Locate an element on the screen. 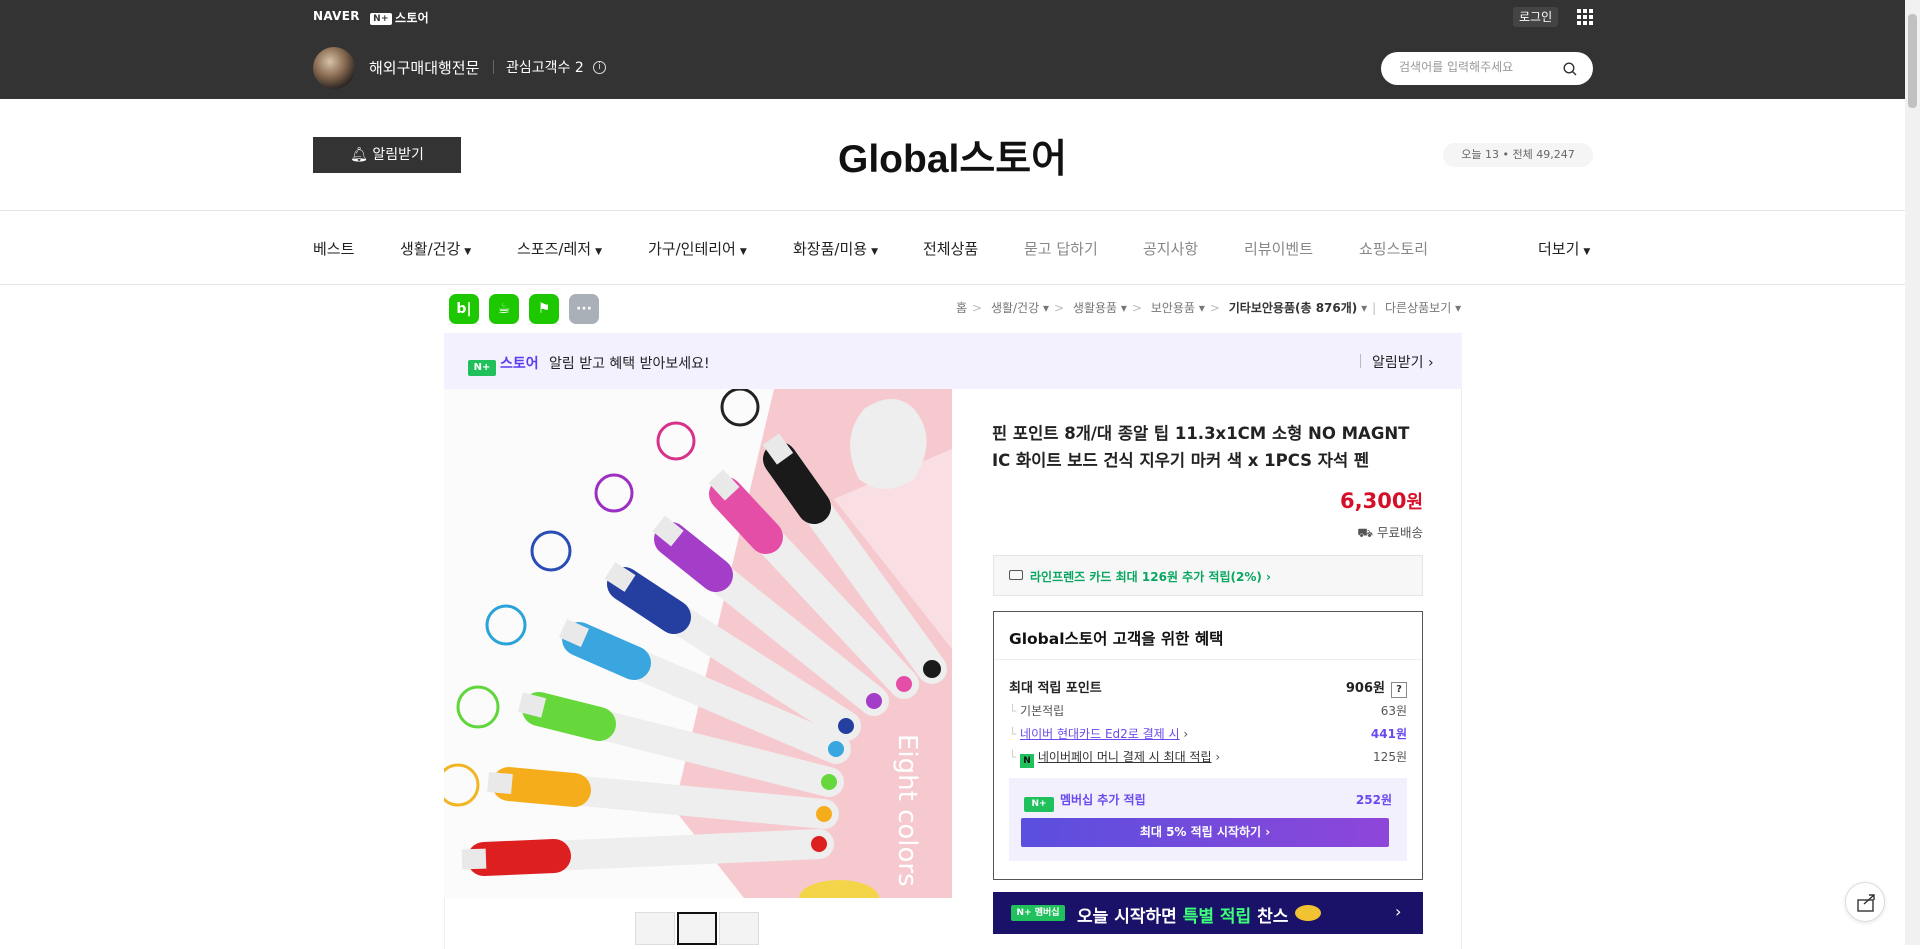 The image size is (1920, 949). share-icon is located at coordinates (1866, 903).